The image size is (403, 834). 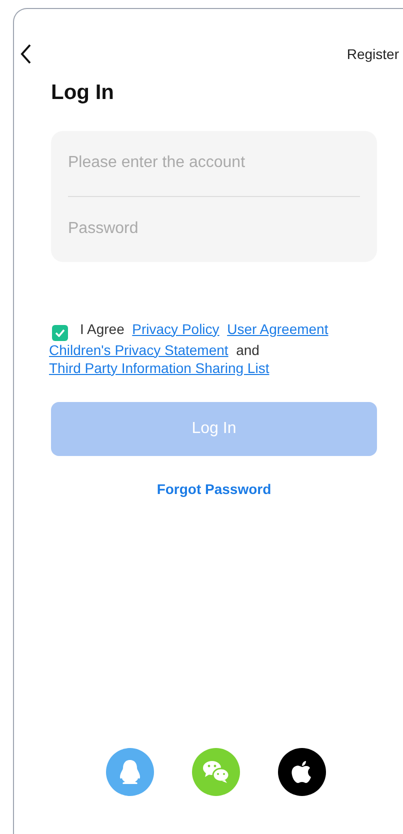 I want to click on policy-link: Privacy Policy, so click(x=176, y=328).